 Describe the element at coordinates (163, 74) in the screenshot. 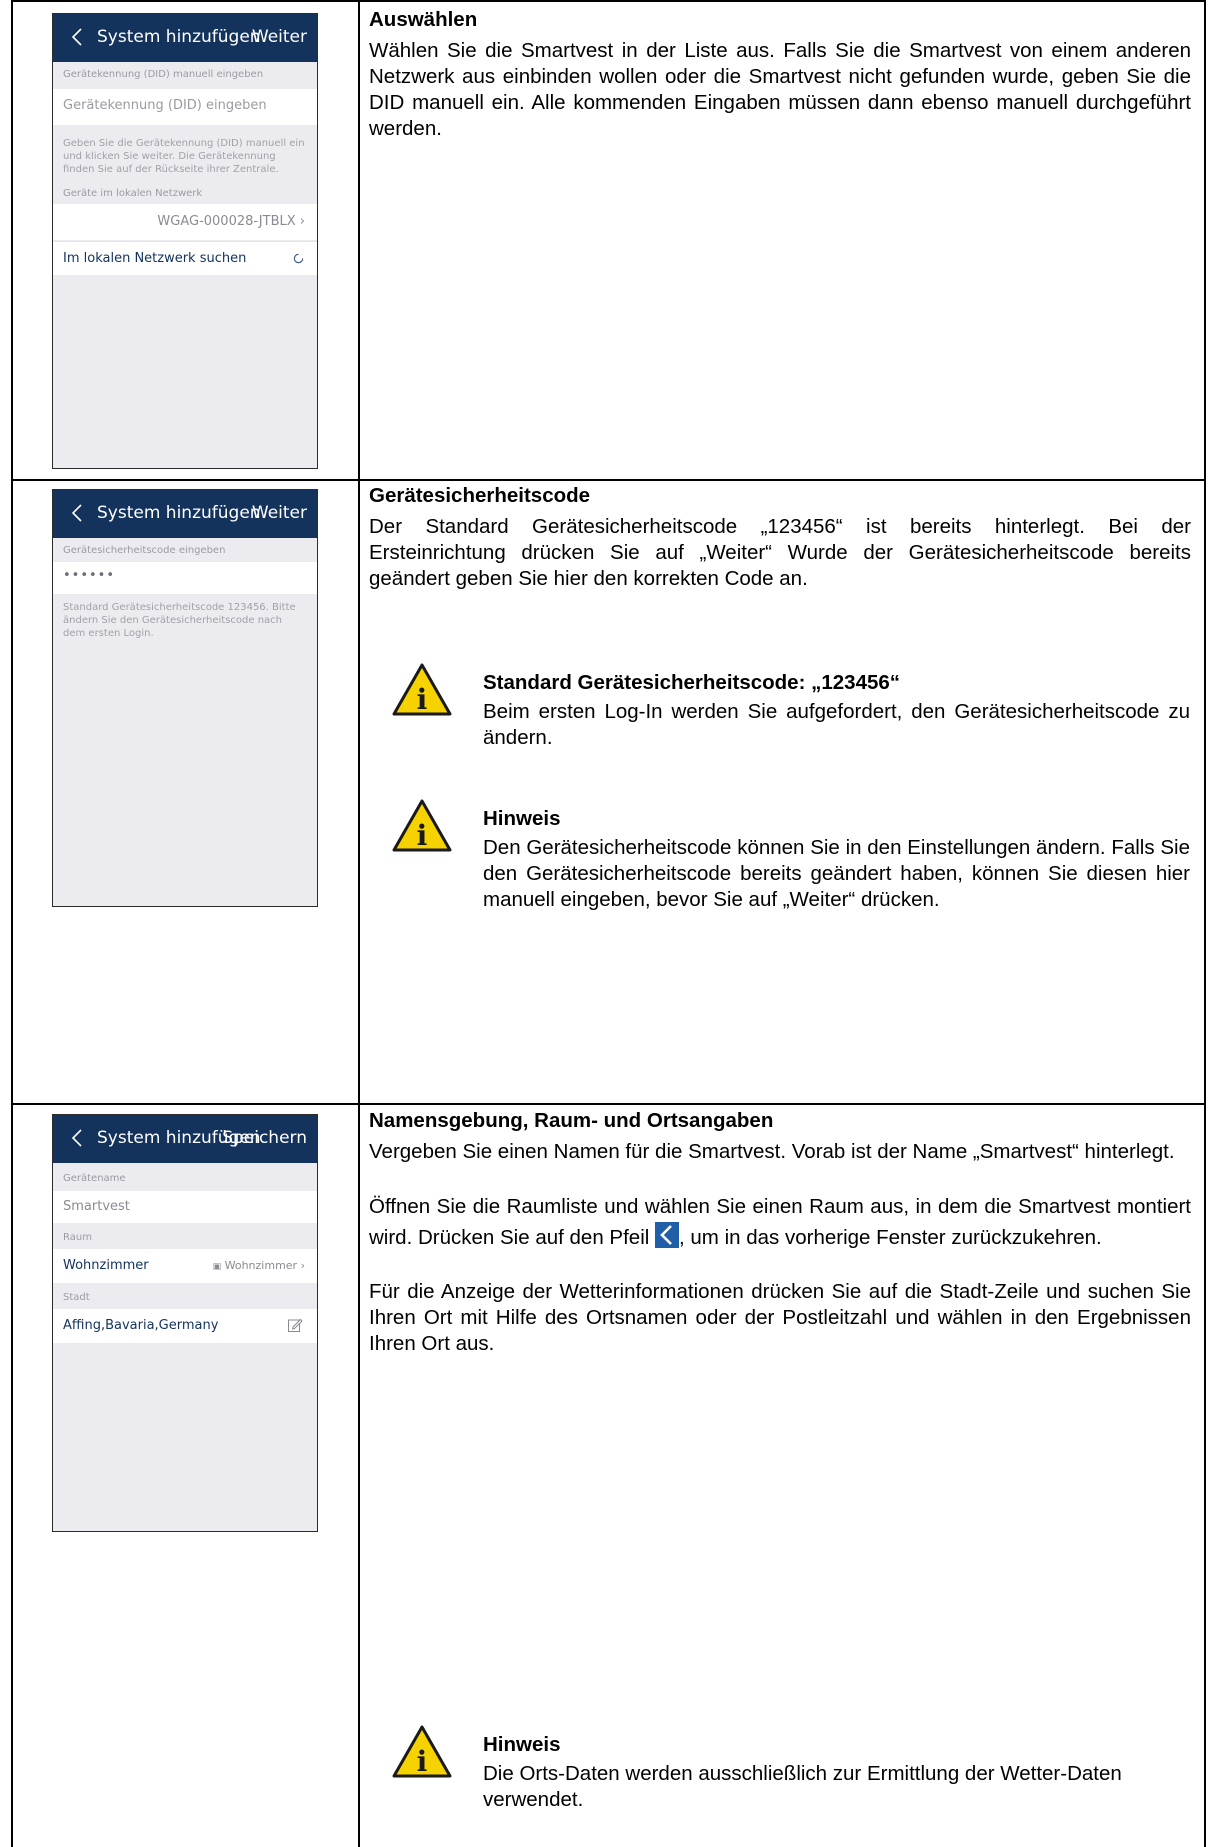

I see `section-label: Gerätekennung (DID) manuell eingeben` at that location.